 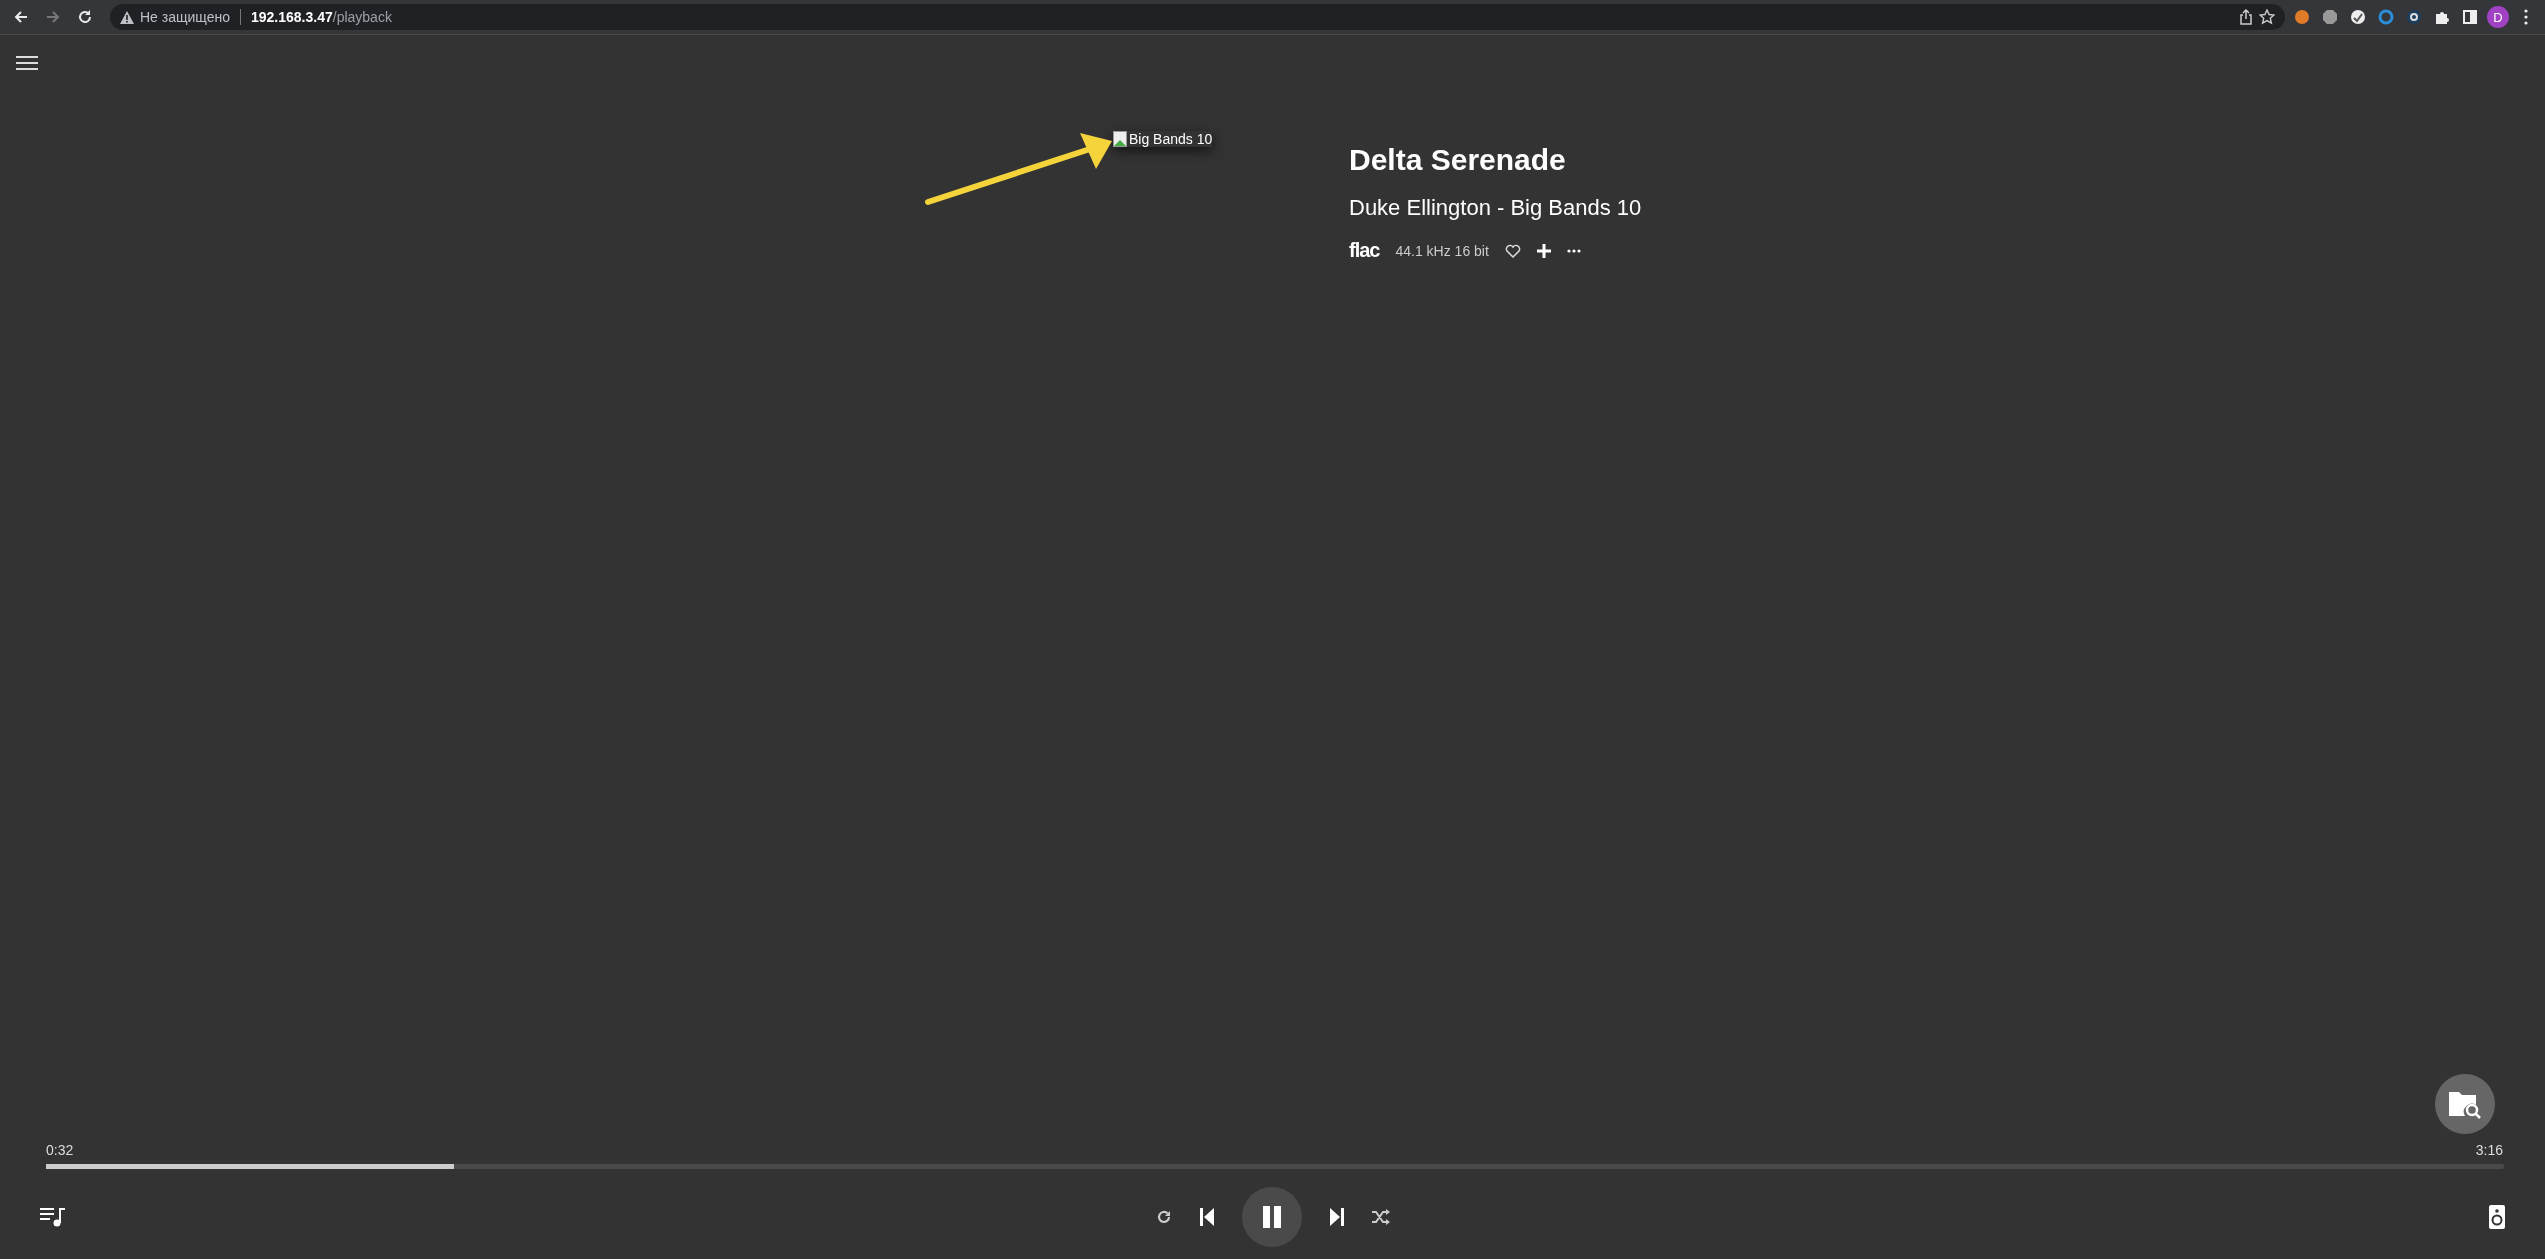 I want to click on speaker-icon, so click(x=2497, y=1217).